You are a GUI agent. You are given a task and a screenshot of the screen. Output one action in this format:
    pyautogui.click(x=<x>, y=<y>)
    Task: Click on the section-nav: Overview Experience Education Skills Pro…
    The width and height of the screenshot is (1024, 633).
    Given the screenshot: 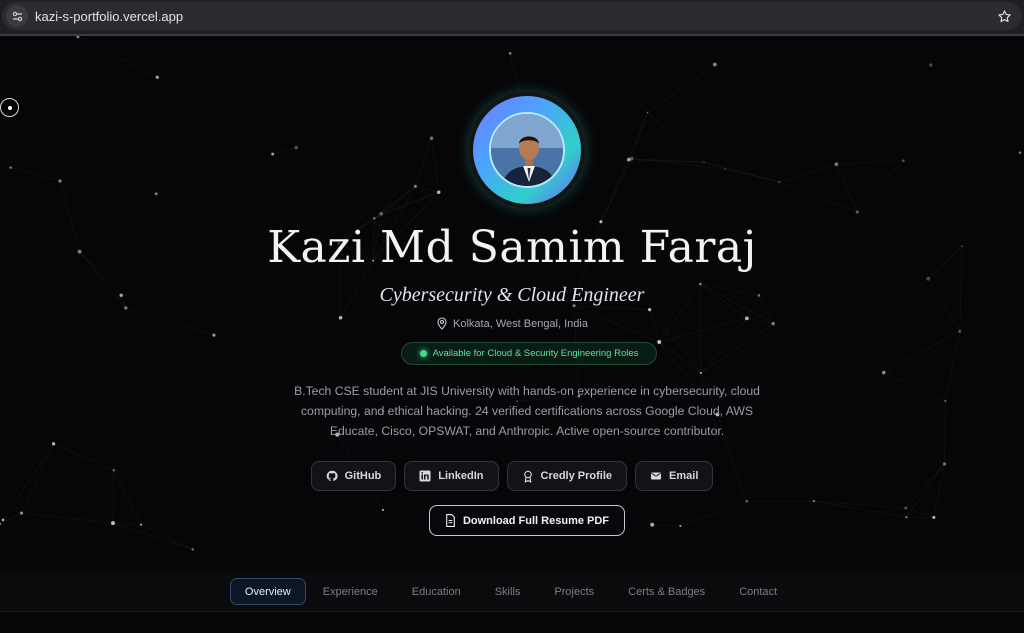 What is the action you would take?
    pyautogui.click(x=512, y=592)
    